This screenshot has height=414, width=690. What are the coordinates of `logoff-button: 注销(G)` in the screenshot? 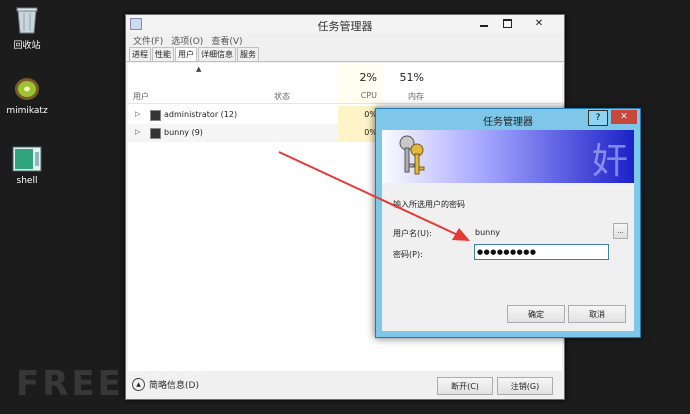 It's located at (525, 386).